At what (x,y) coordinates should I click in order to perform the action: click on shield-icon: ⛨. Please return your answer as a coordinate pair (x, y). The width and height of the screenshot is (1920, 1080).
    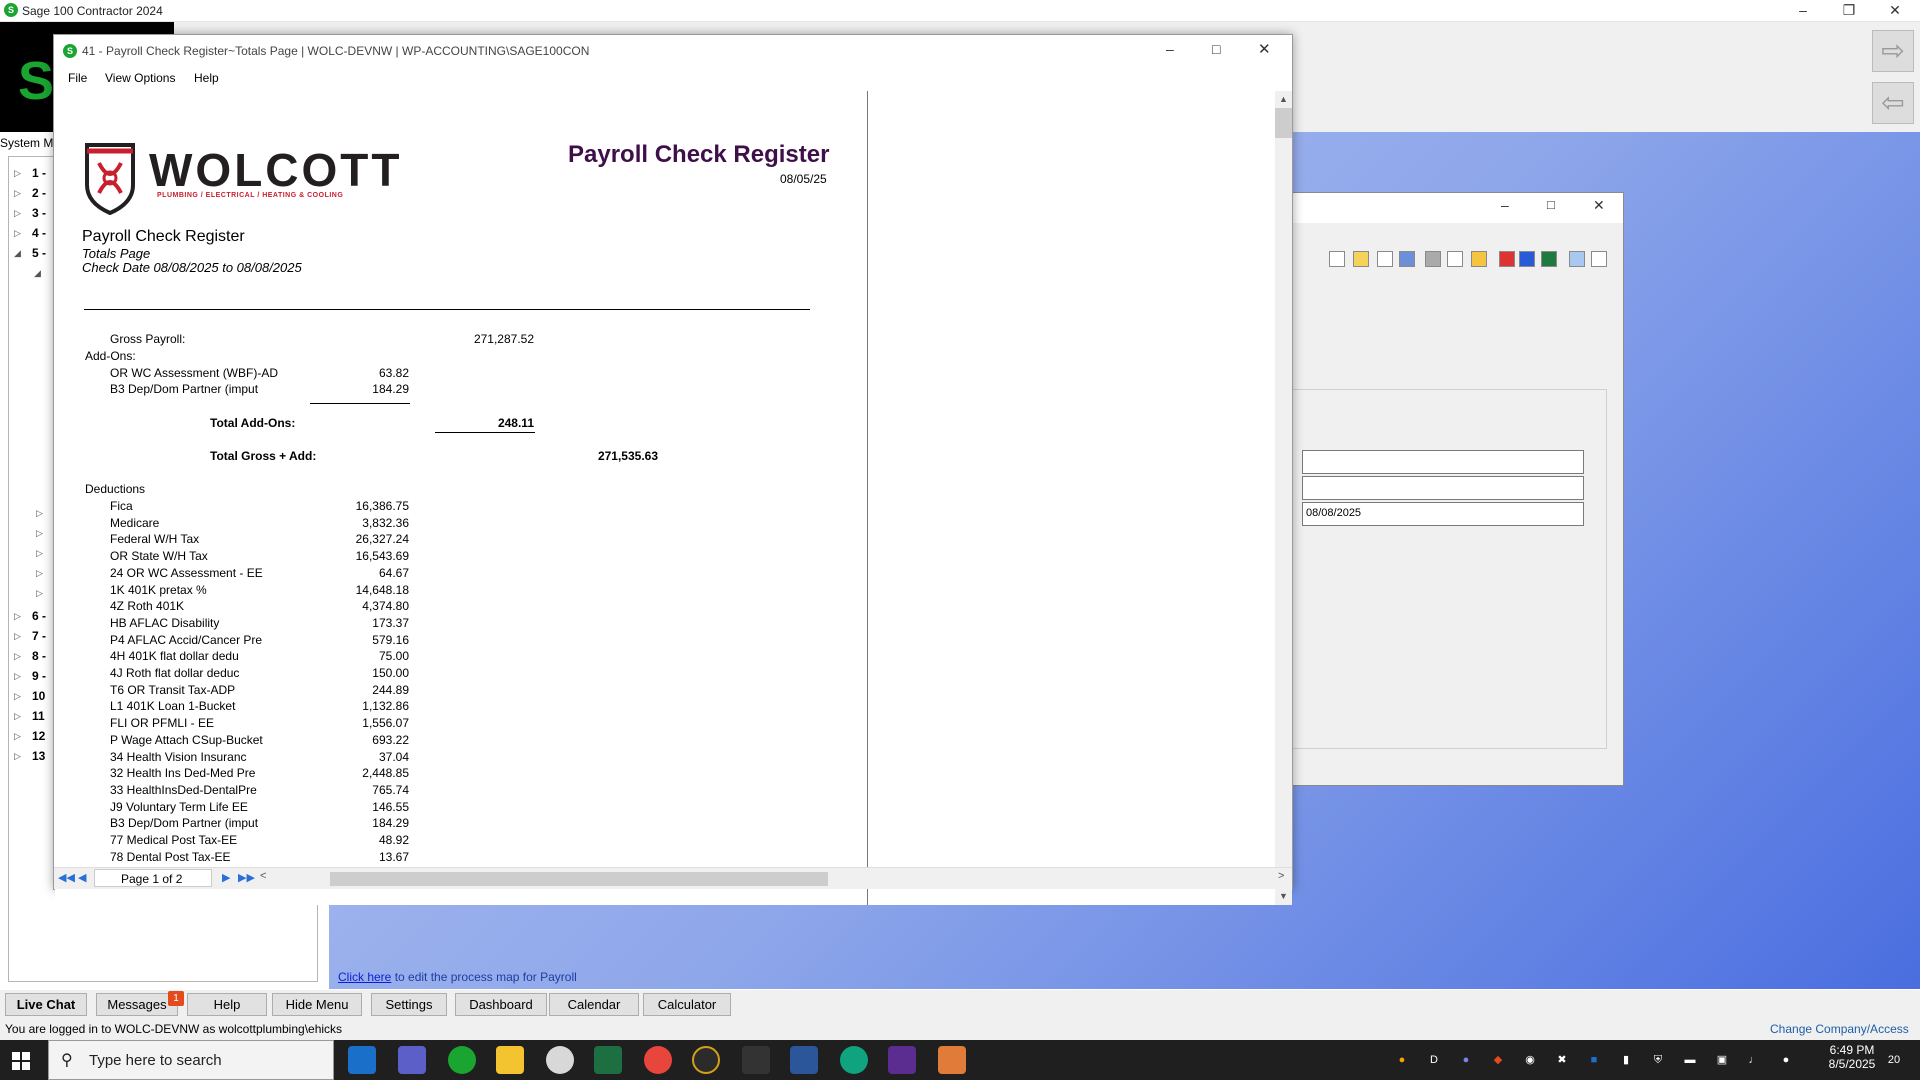
    Looking at the image, I should click on (1658, 1060).